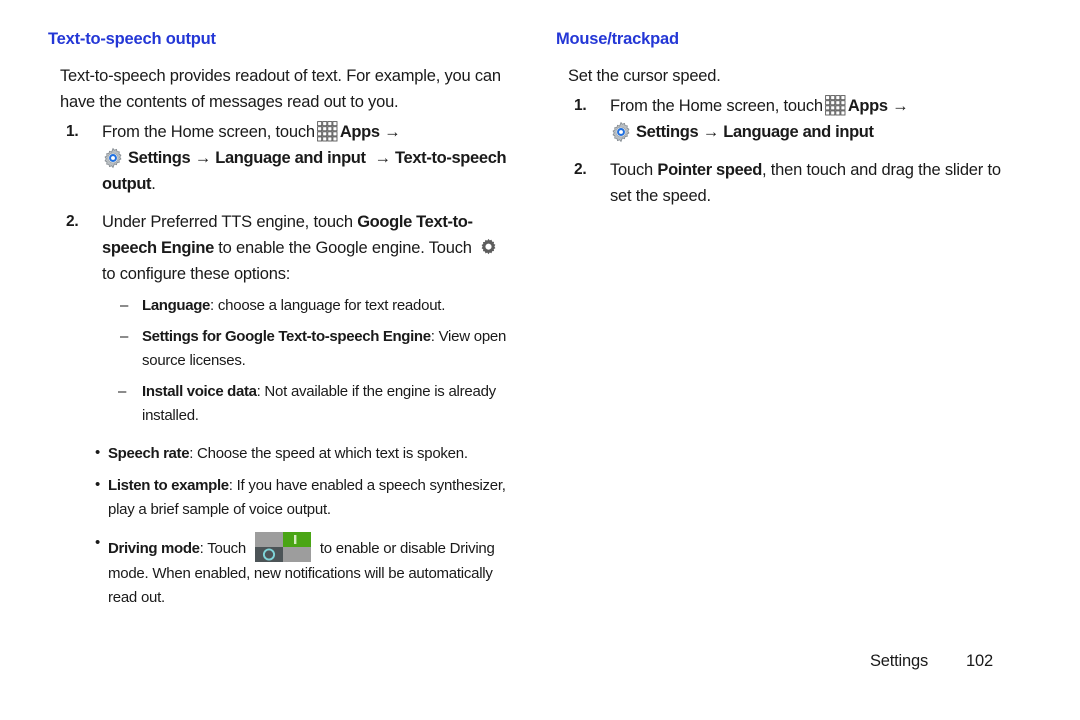 Image resolution: width=1080 pixels, height=720 pixels. Describe the element at coordinates (488, 247) in the screenshot. I see `gear-gray-icon` at that location.